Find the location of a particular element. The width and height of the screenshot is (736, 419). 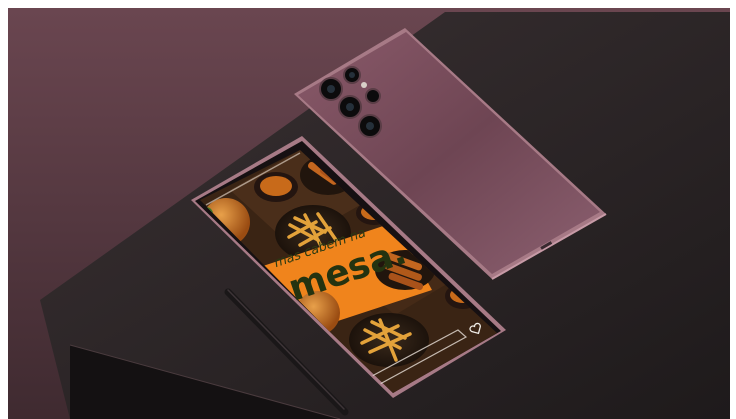

camera-lens-icon is located at coordinates (373, 96).